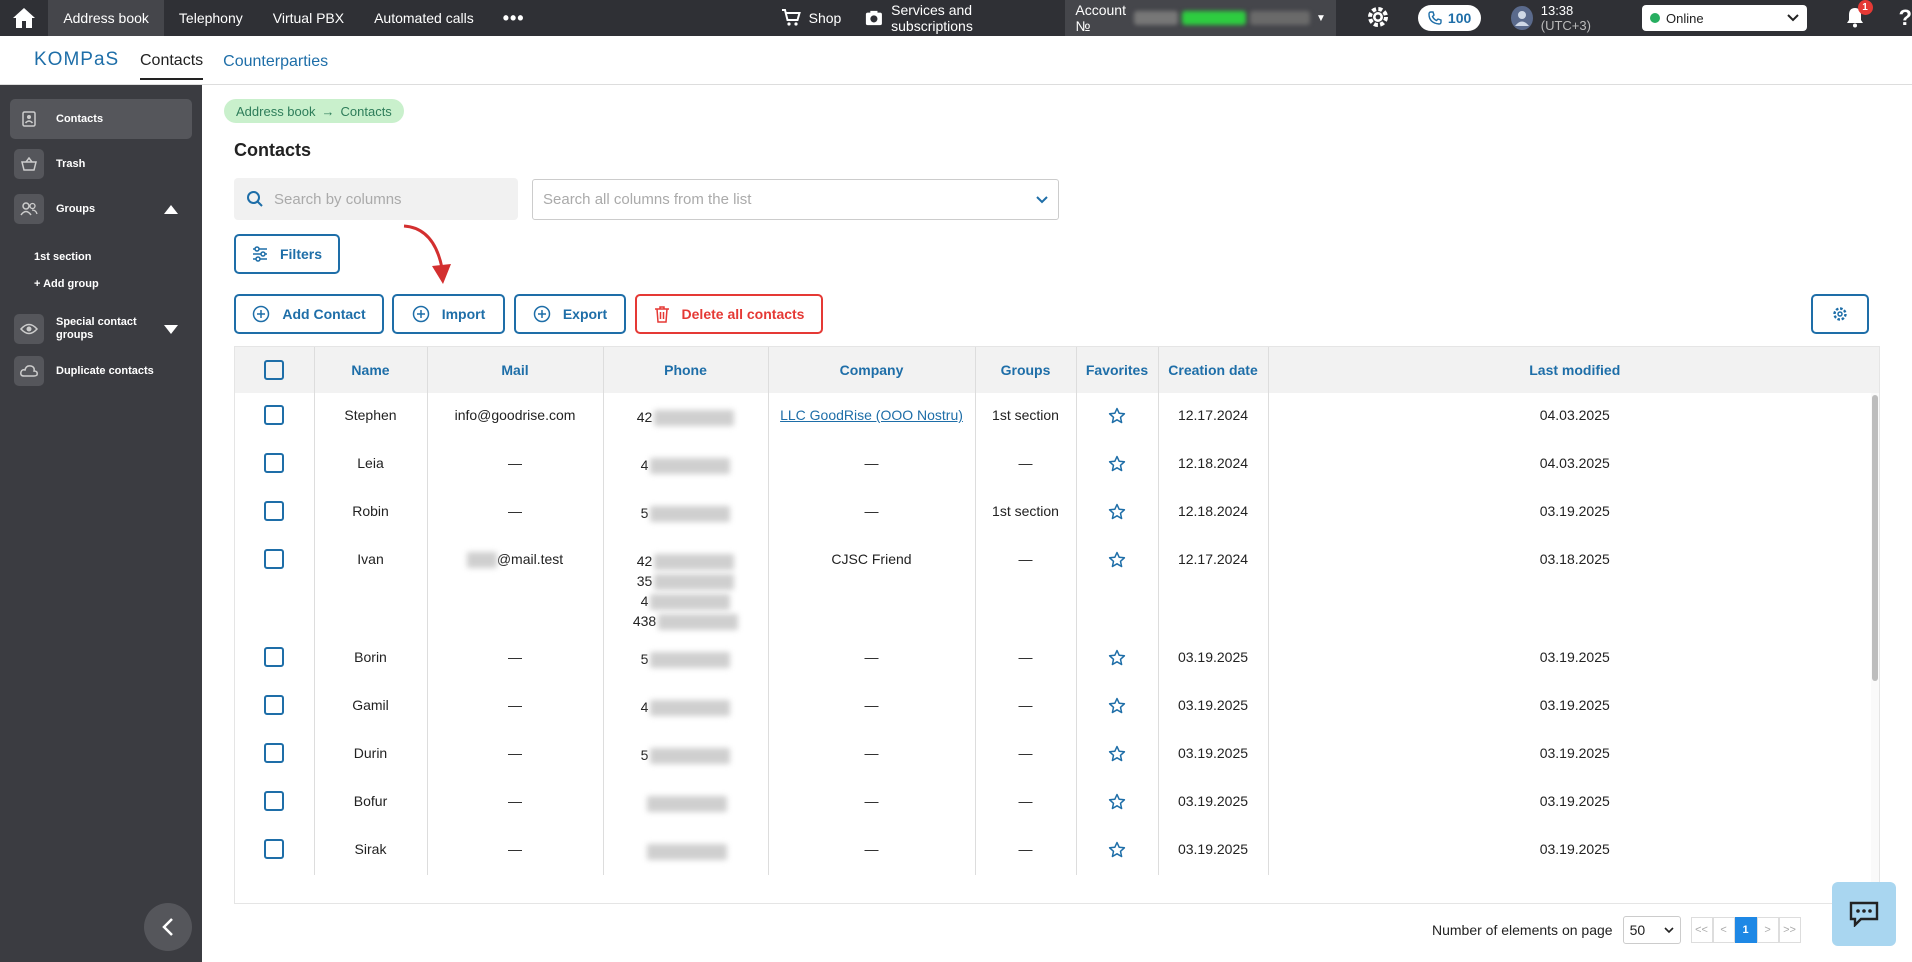 Image resolution: width=1912 pixels, height=962 pixels. Describe the element at coordinates (1117, 370) in the screenshot. I see `column-header-favorites: Favorites` at that location.